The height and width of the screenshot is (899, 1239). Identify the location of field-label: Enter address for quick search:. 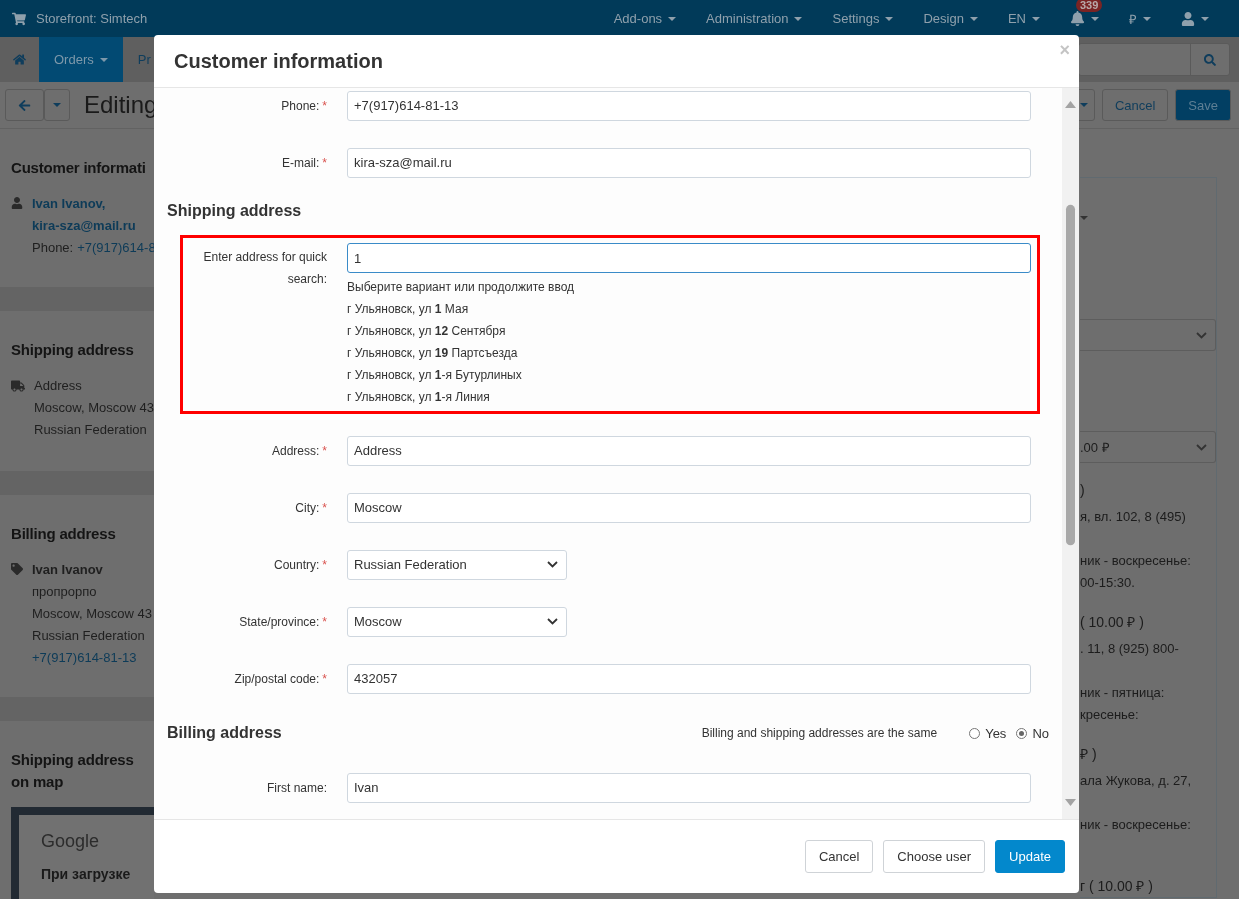
(264, 268).